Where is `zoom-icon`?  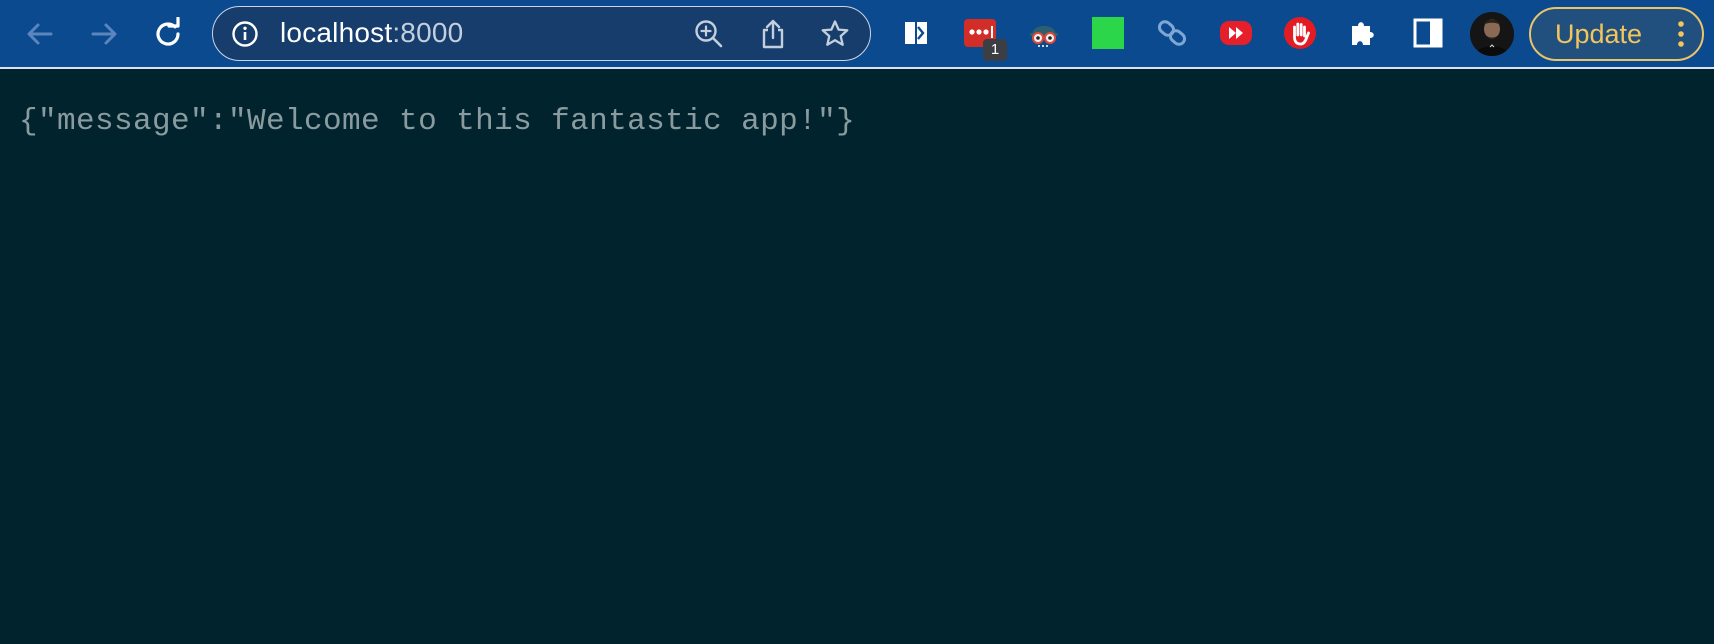 zoom-icon is located at coordinates (709, 34).